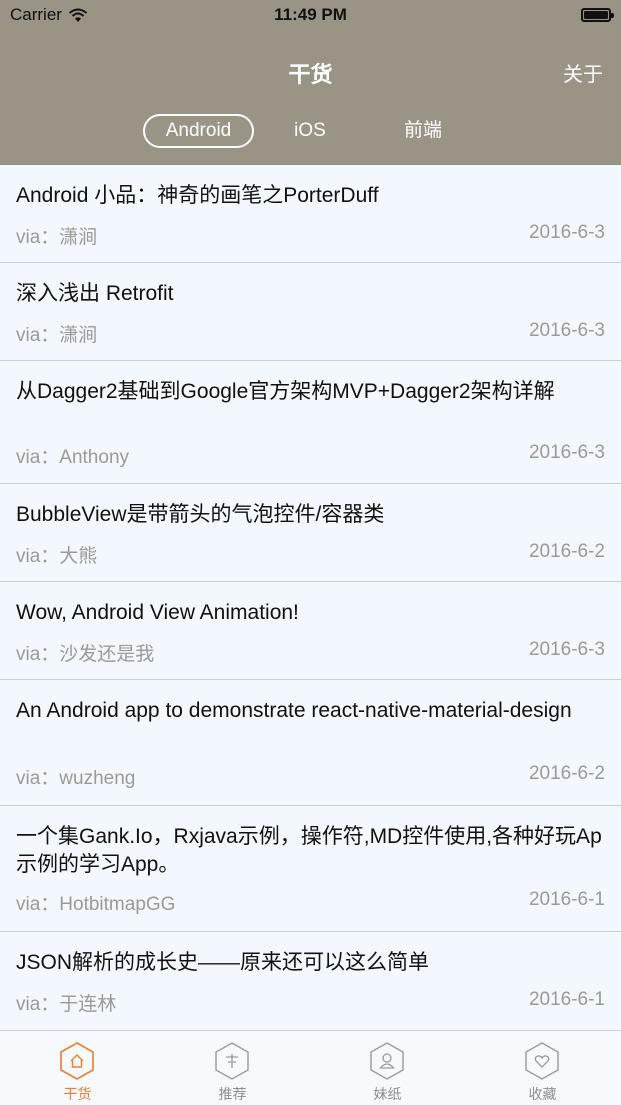 This screenshot has height=1105, width=621. What do you see at coordinates (597, 15) in the screenshot?
I see `battery-icon` at bounding box center [597, 15].